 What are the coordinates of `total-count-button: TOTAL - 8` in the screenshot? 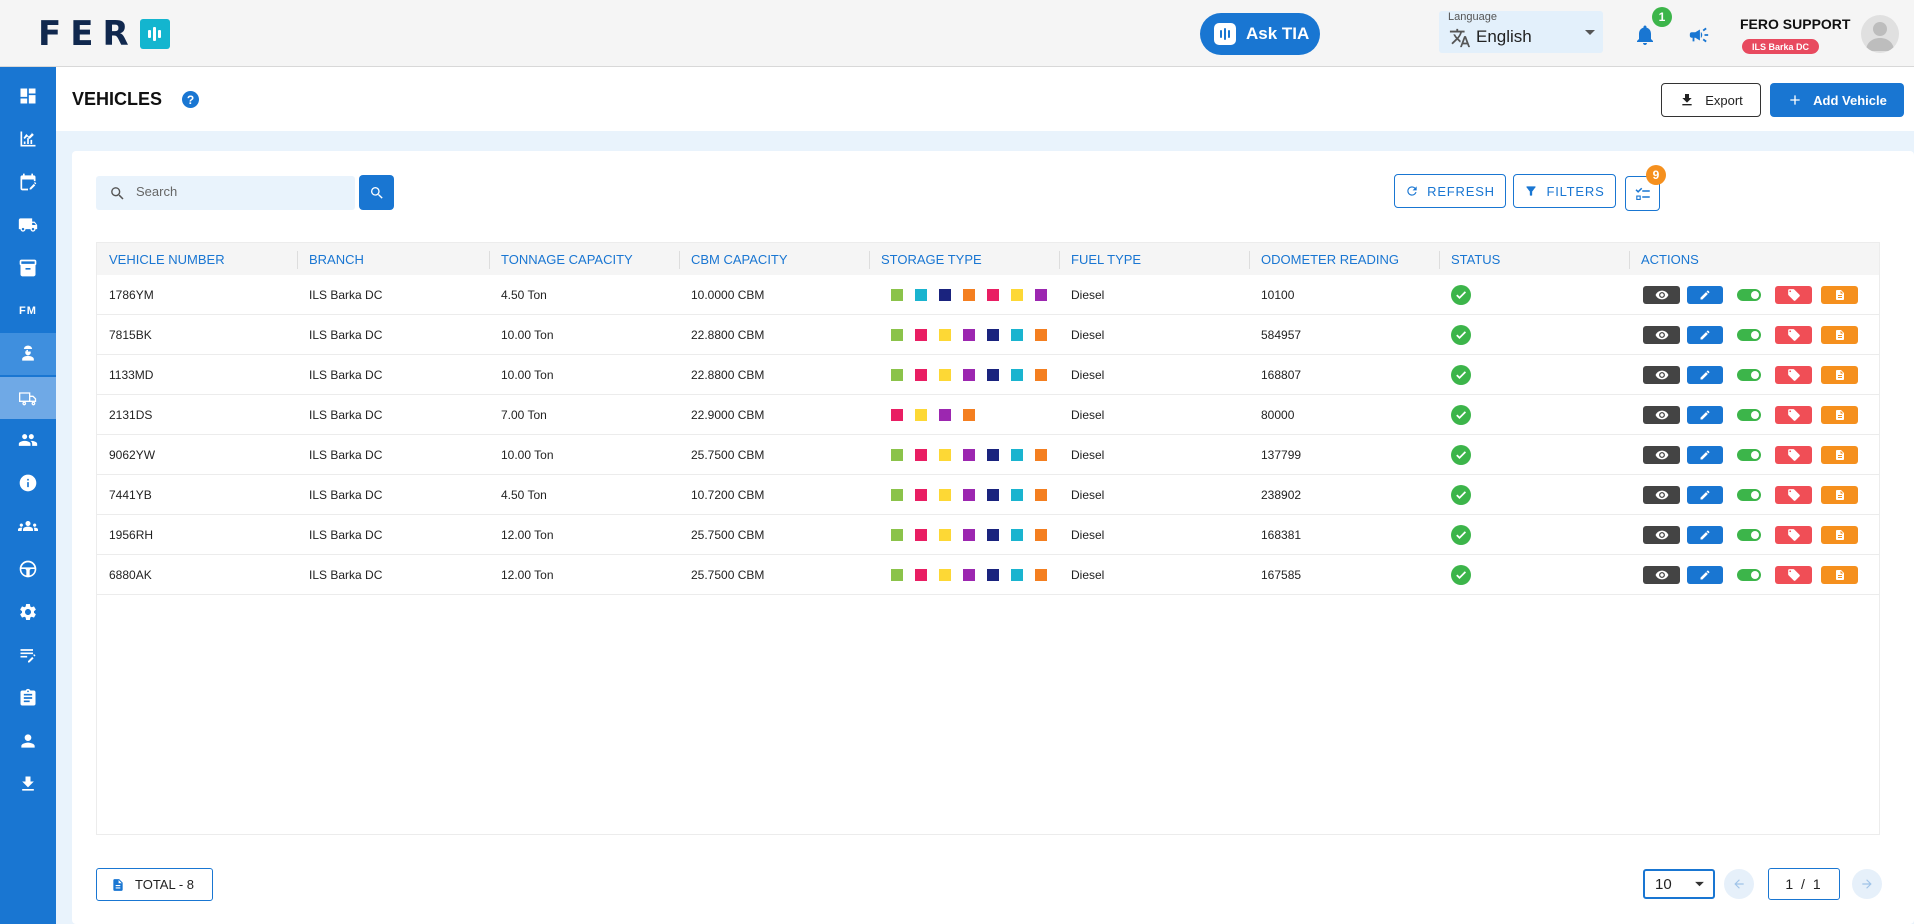 It's located at (154, 884).